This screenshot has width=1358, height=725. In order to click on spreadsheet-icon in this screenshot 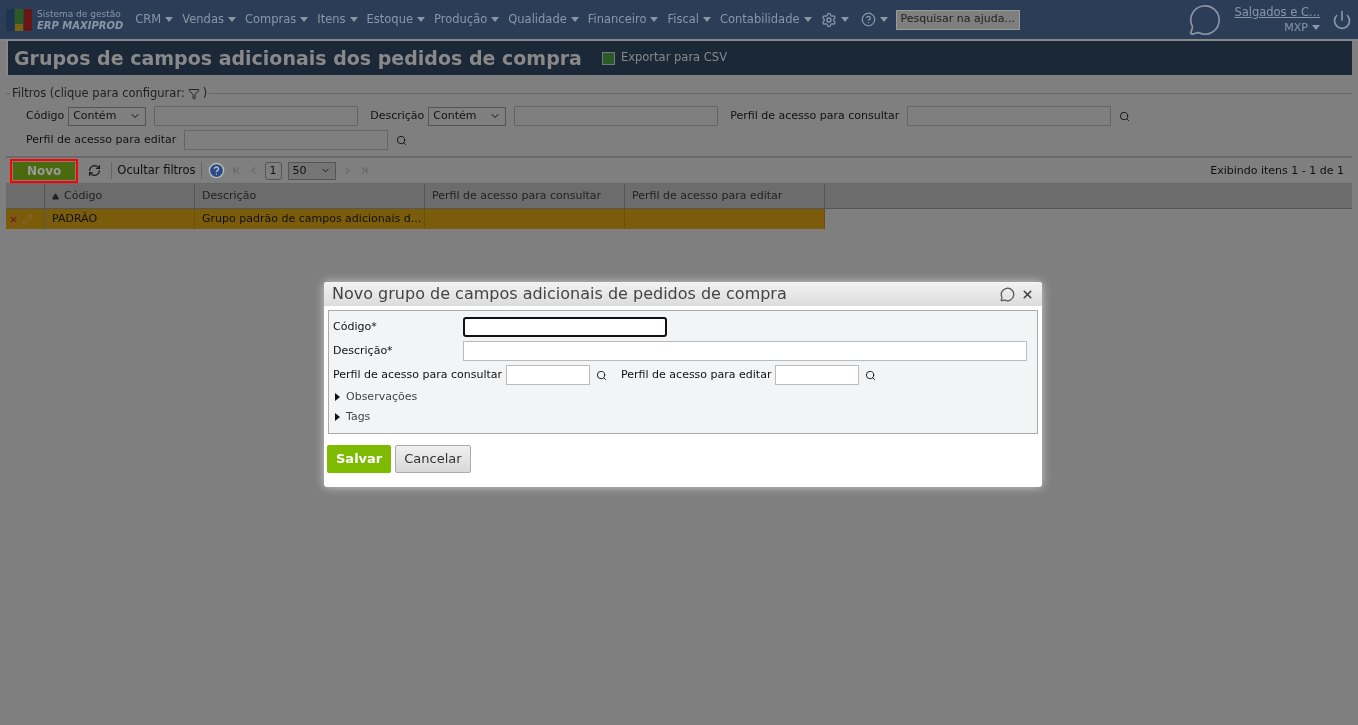, I will do `click(608, 58)`.